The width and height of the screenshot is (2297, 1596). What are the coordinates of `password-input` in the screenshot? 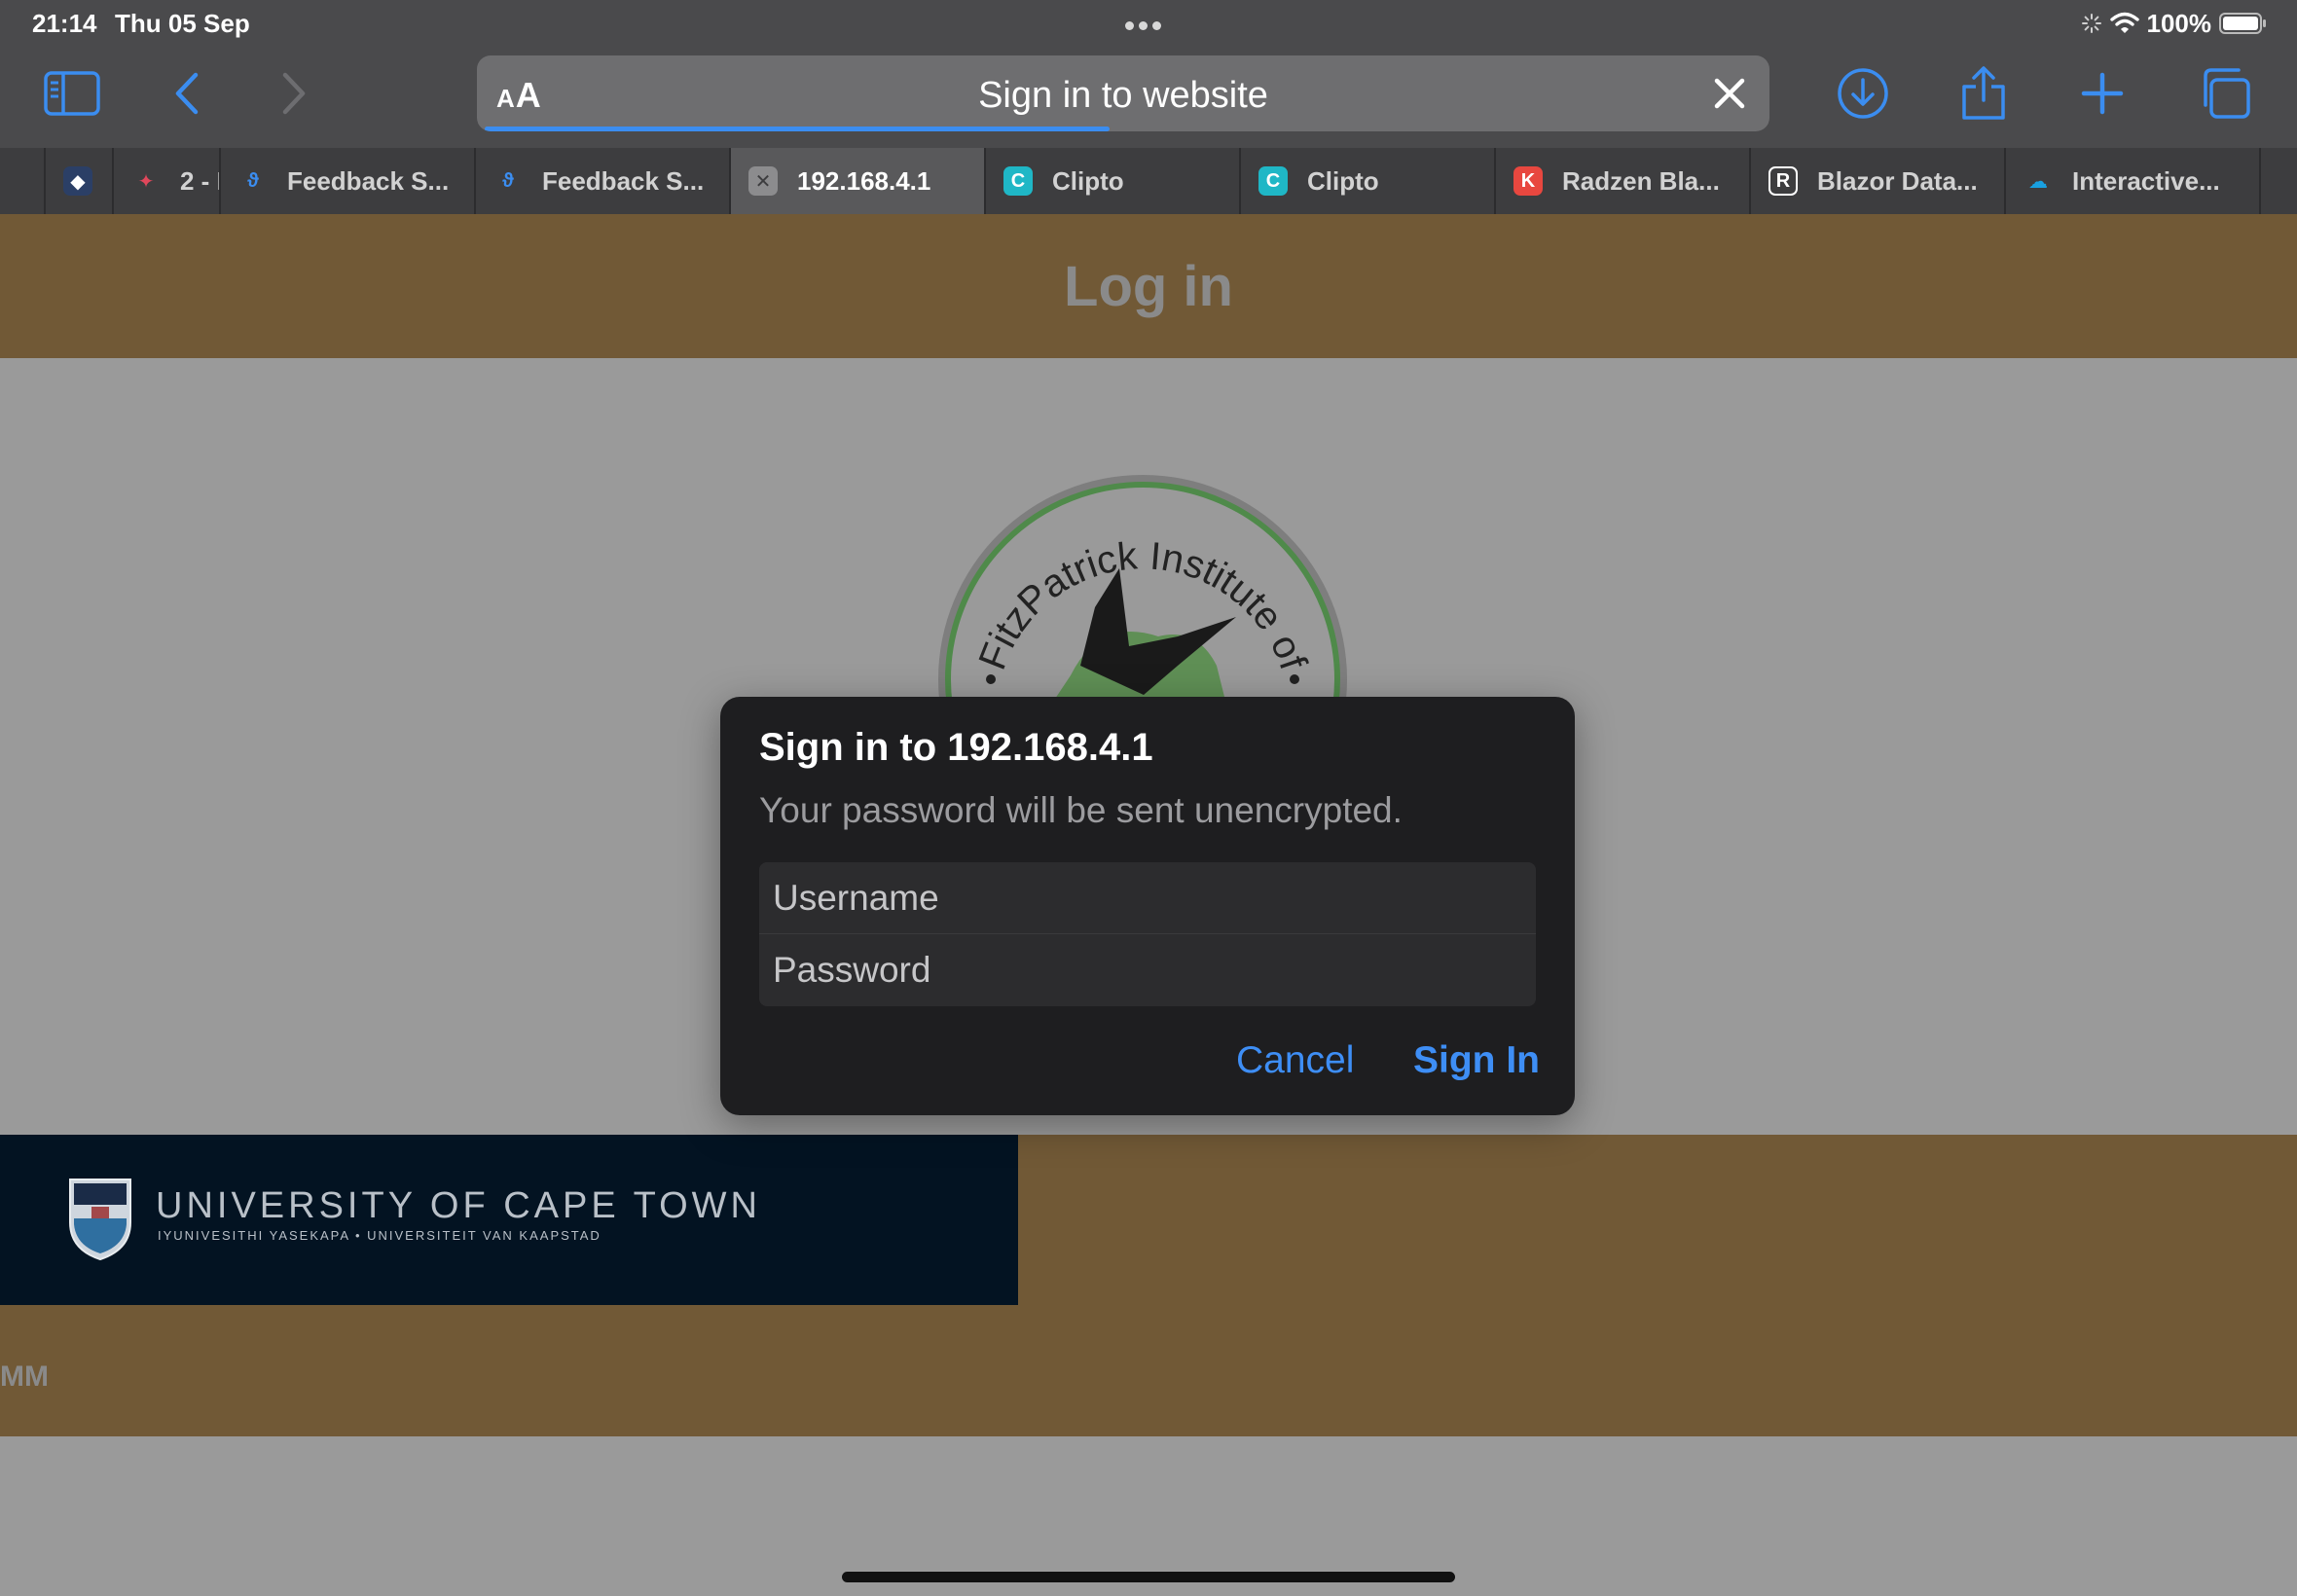 It's located at (1147, 970).